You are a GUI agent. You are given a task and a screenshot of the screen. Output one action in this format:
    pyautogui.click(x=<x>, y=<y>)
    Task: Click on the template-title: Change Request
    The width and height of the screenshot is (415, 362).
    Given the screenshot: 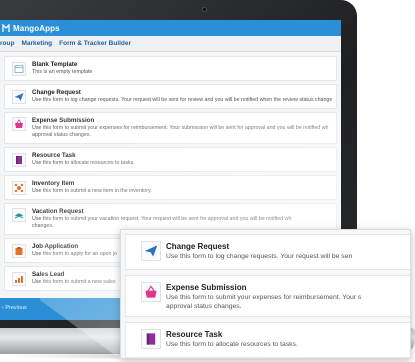 What is the action you would take?
    pyautogui.click(x=56, y=92)
    